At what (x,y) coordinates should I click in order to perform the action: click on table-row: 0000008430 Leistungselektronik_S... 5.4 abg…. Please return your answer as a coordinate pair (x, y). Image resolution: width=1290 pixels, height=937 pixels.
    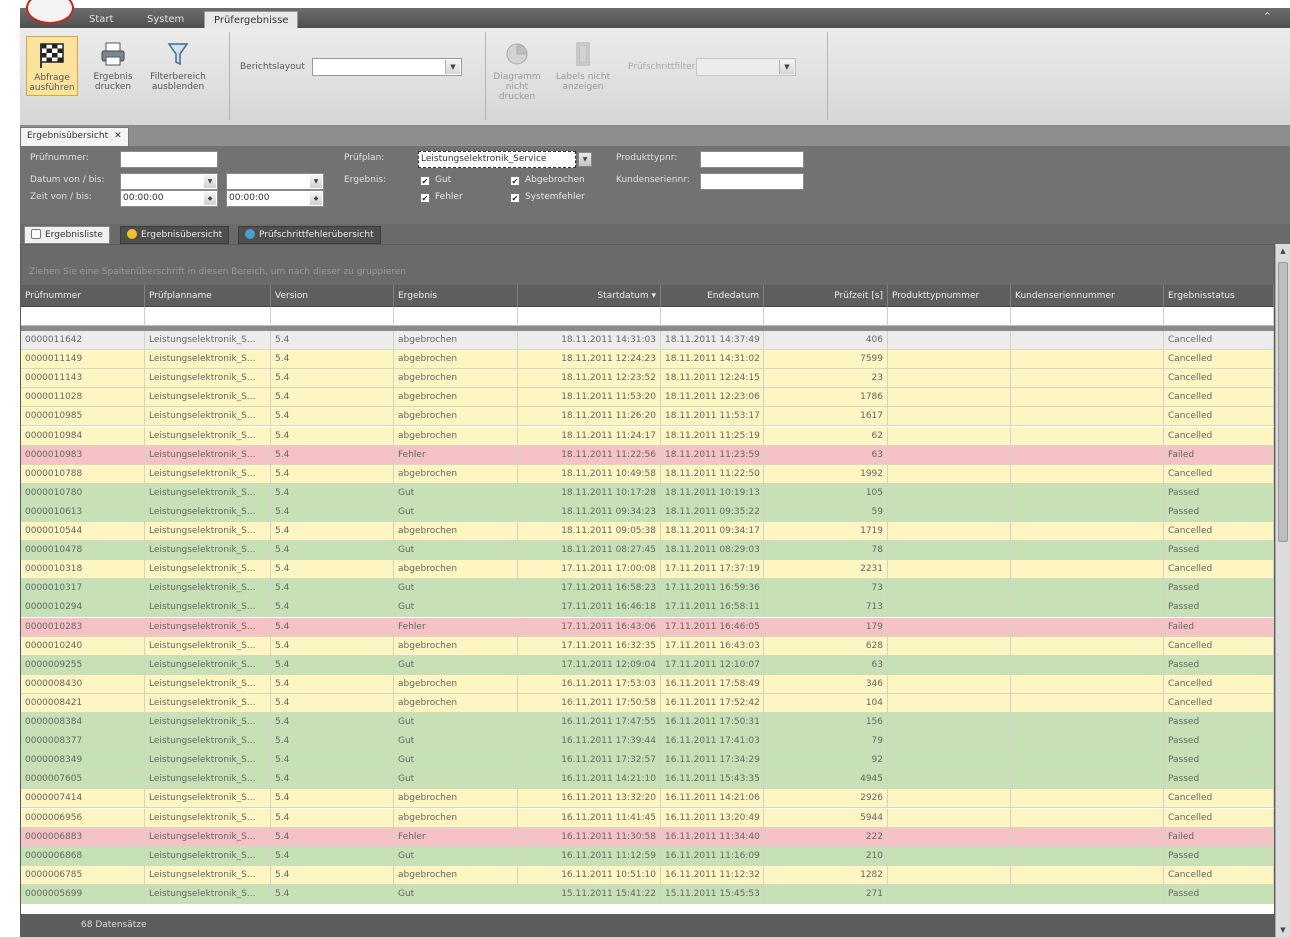
    Looking at the image, I should click on (647, 684).